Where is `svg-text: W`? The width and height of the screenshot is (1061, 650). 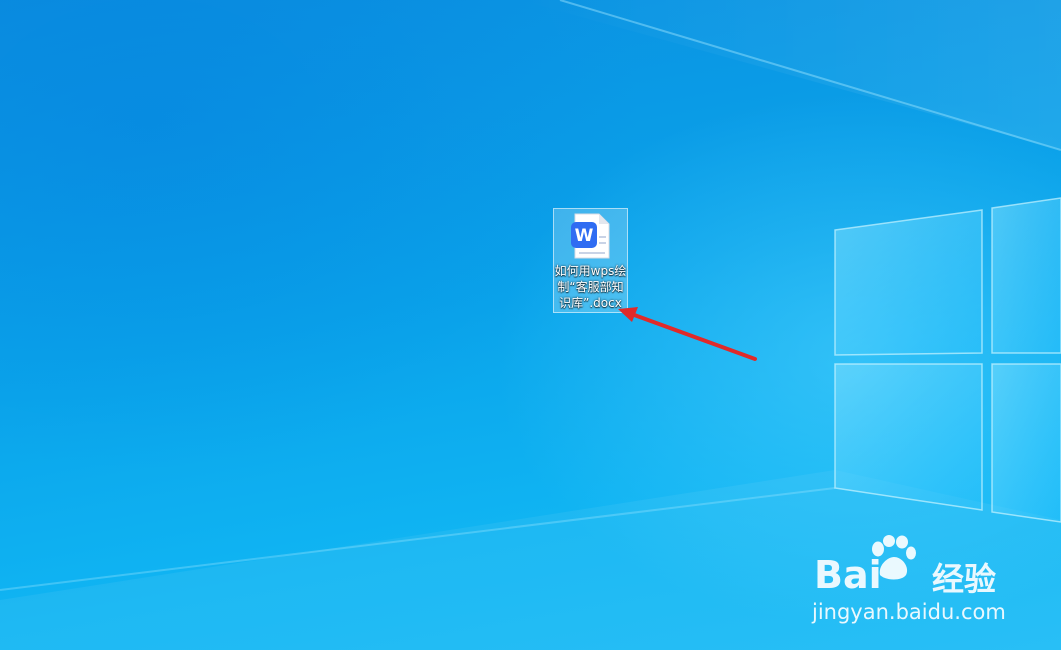 svg-text: W is located at coordinates (584, 236).